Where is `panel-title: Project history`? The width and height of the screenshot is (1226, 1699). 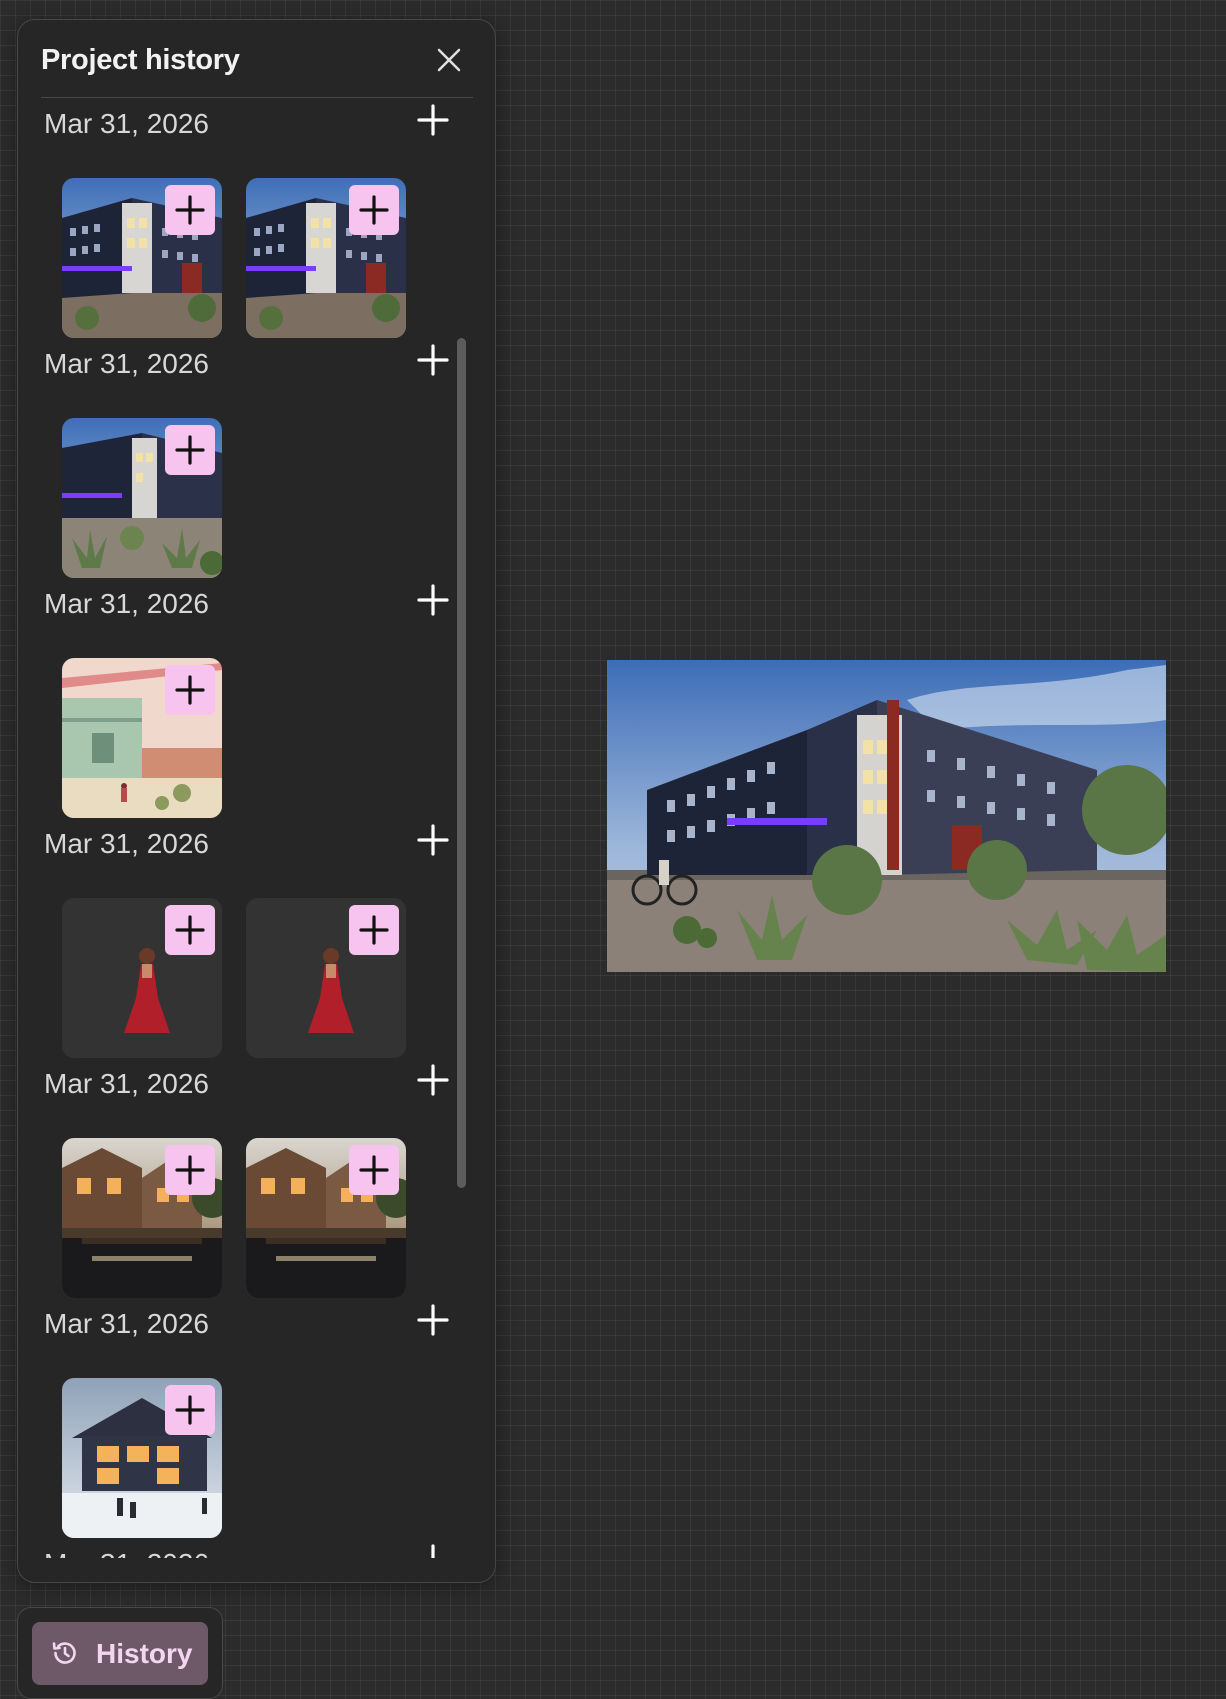
panel-title: Project history is located at coordinates (140, 60).